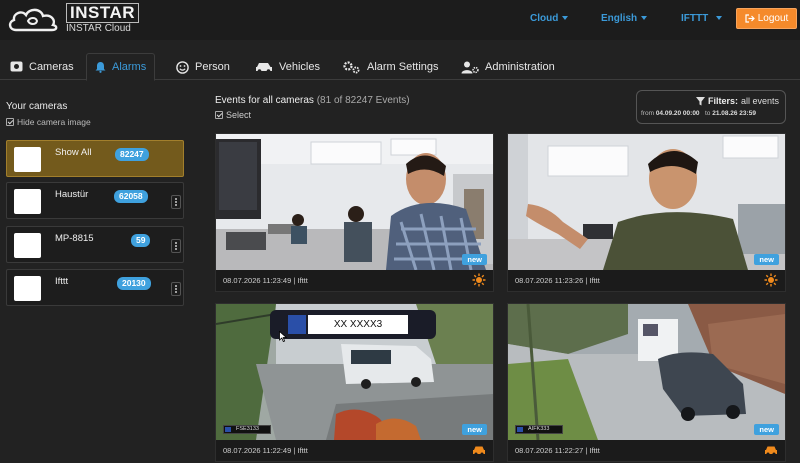 Image resolution: width=800 pixels, height=463 pixels. I want to click on tab-cameras: Cameras, so click(42, 67).